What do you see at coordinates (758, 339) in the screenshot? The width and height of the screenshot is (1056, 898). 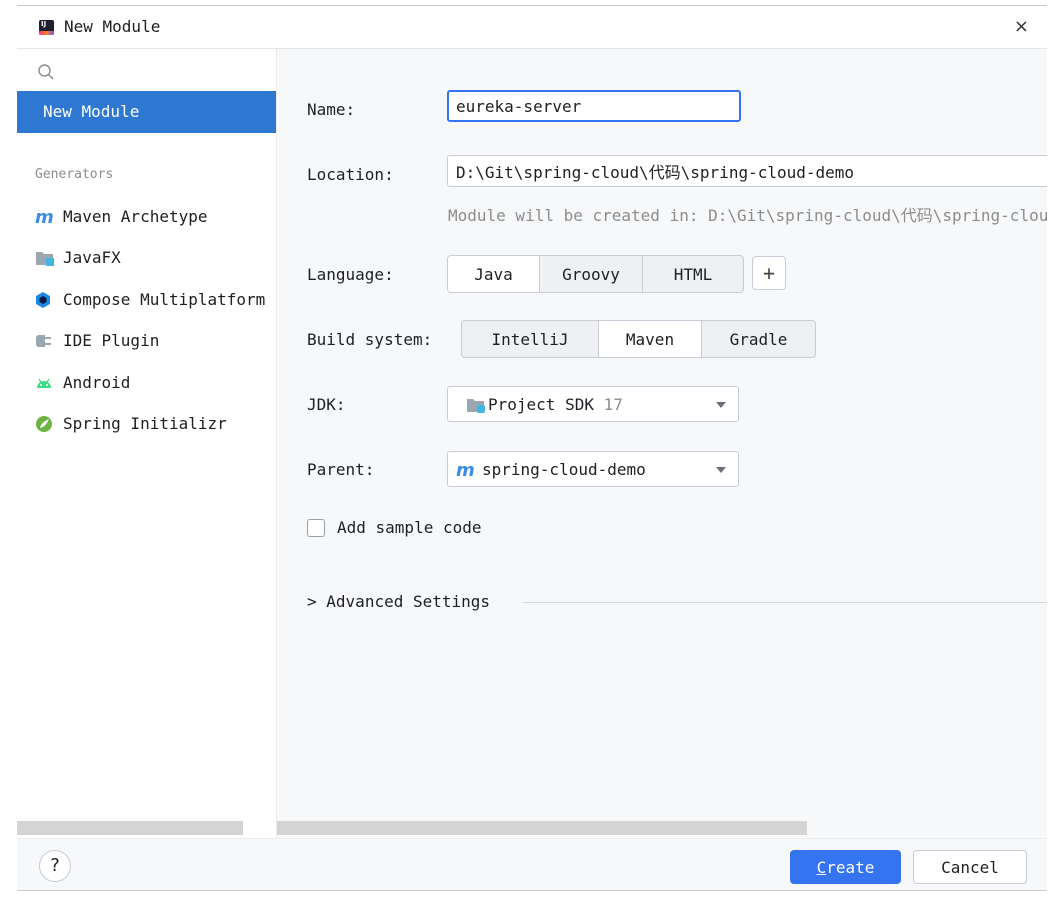 I see `build-option-gradle: Gradle` at bounding box center [758, 339].